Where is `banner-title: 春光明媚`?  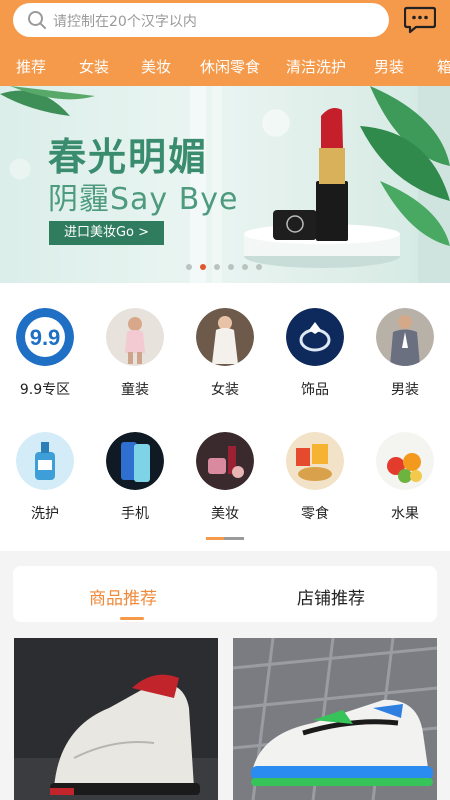 banner-title: 春光明媚 is located at coordinates (128, 157).